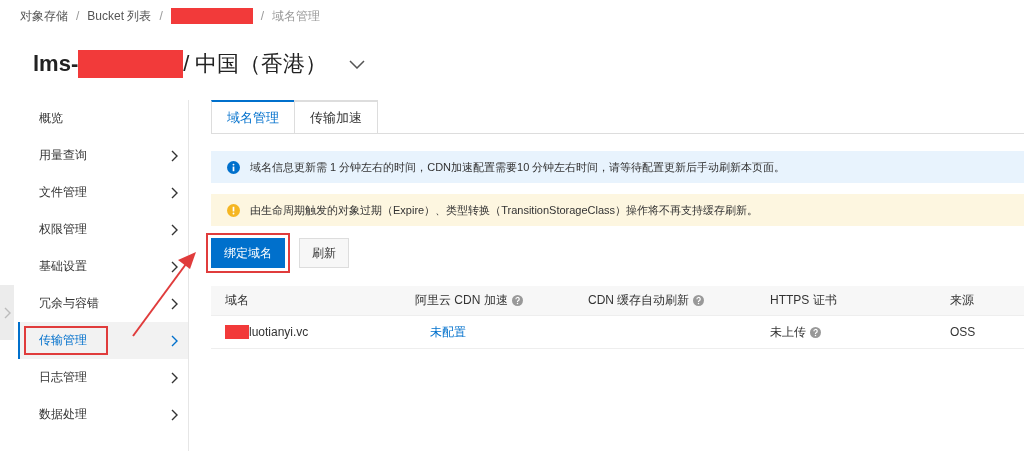  What do you see at coordinates (103, 377) in the screenshot?
I see `sidebar-item: 日志管理` at bounding box center [103, 377].